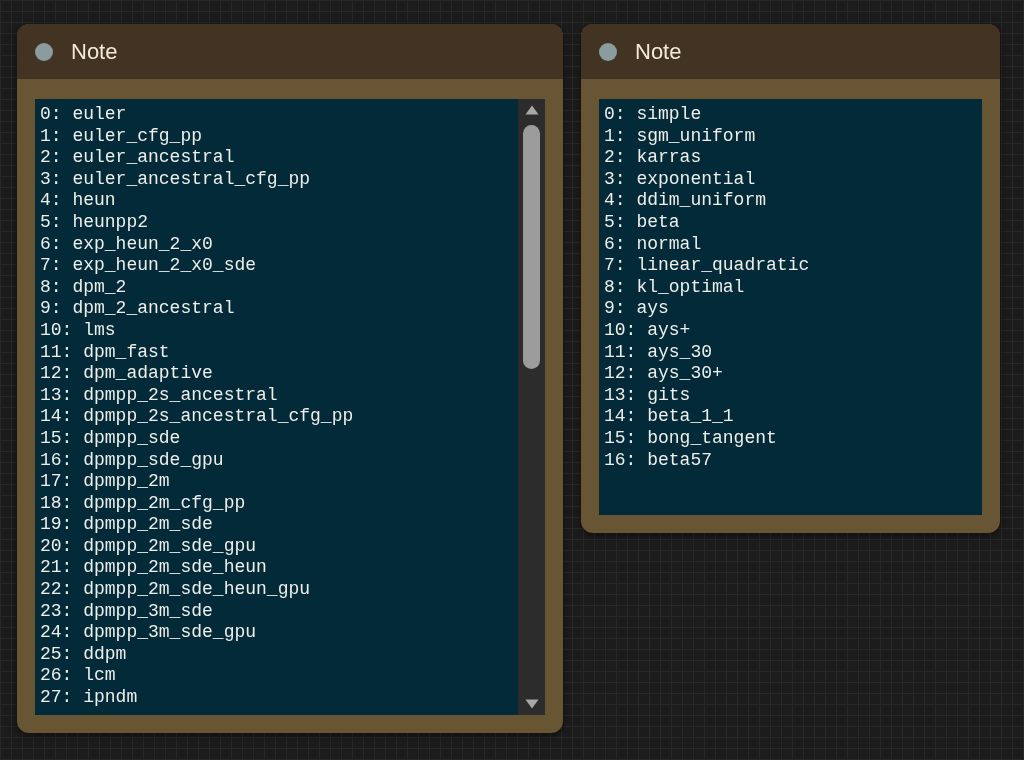 This screenshot has height=760, width=1024. I want to click on text-line: 0: euler, so click(83, 115).